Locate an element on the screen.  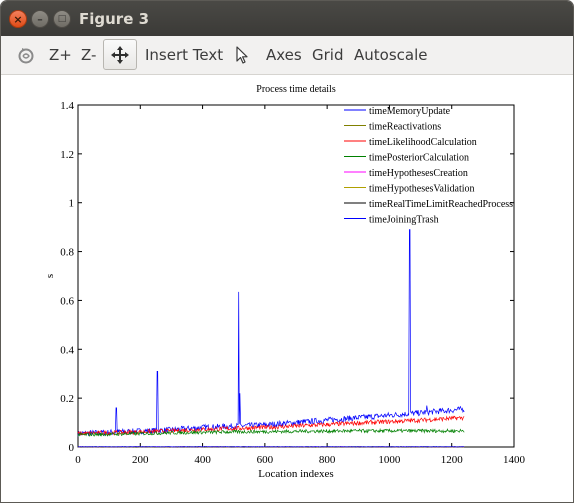
x-tick-label: 1000 is located at coordinates (389, 460).